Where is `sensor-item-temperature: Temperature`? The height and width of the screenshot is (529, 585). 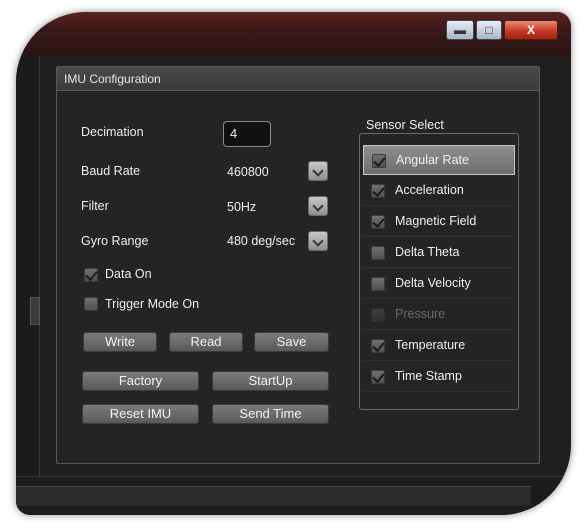
sensor-item-temperature: Temperature is located at coordinates (439, 346).